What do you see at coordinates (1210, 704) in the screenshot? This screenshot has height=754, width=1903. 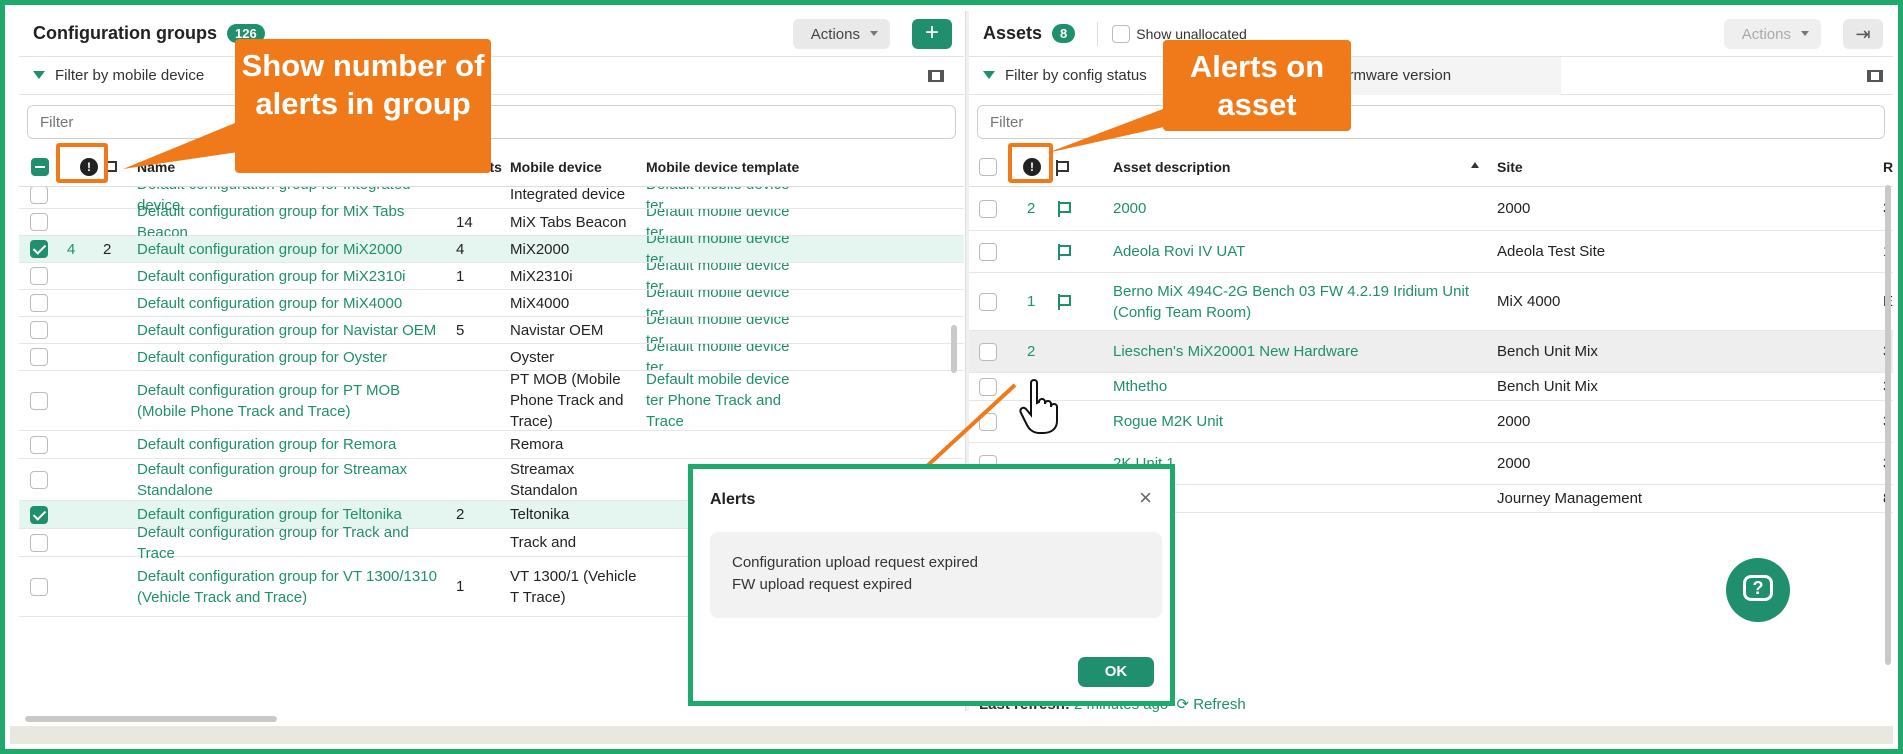 I see `refresh-button: ⟳ Refresh` at bounding box center [1210, 704].